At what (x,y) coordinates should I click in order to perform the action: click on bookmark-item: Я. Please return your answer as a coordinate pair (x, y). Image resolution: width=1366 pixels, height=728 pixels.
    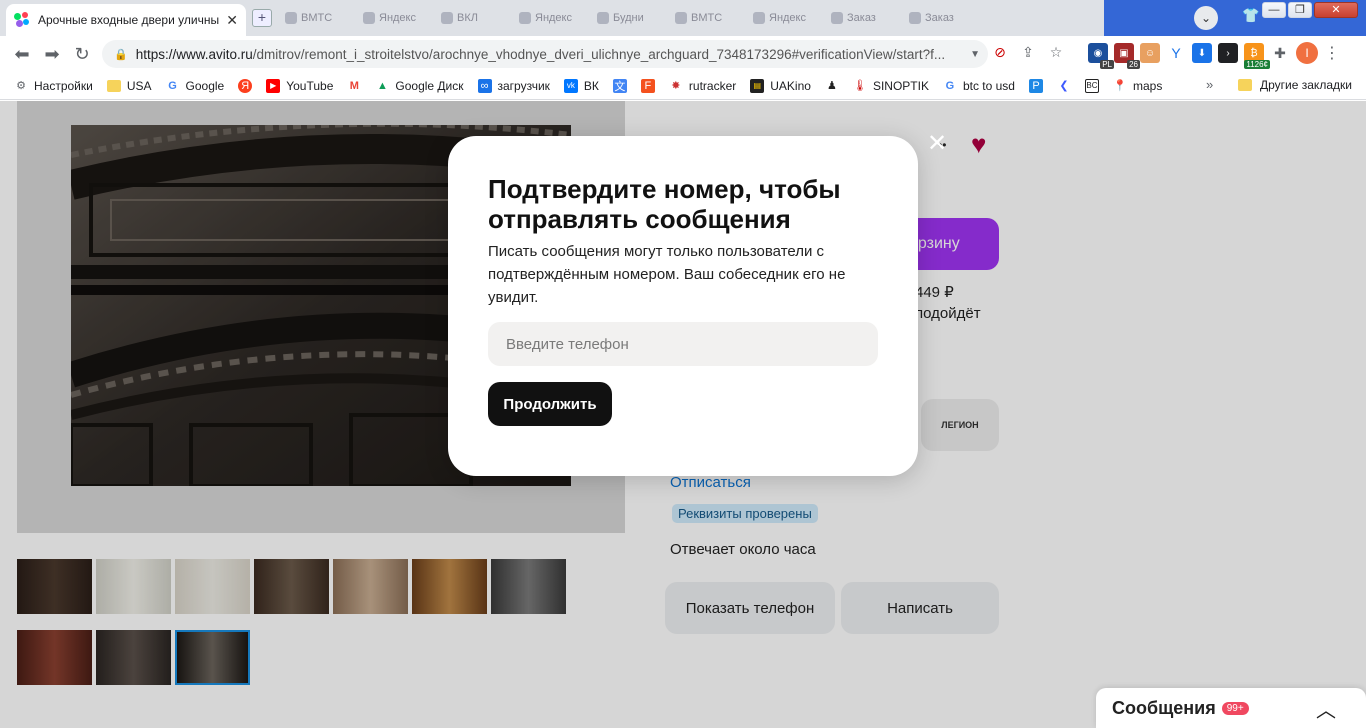
    Looking at the image, I should click on (245, 85).